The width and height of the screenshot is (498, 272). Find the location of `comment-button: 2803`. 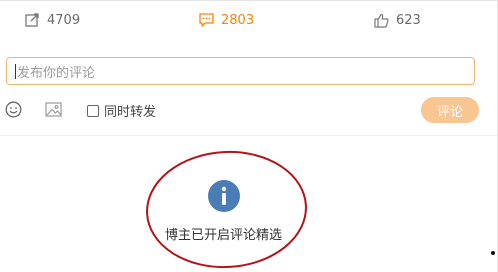

comment-button: 2803 is located at coordinates (226, 20).